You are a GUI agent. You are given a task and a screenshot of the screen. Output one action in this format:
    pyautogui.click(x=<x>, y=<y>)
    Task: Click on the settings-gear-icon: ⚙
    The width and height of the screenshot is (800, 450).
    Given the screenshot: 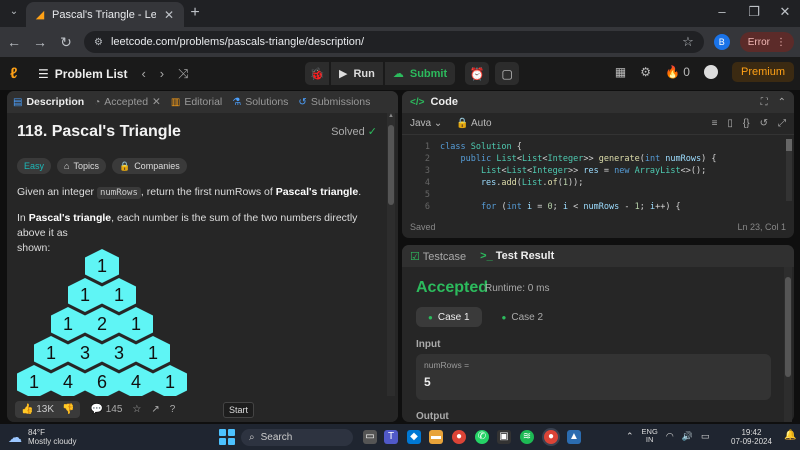 What is the action you would take?
    pyautogui.click(x=645, y=72)
    